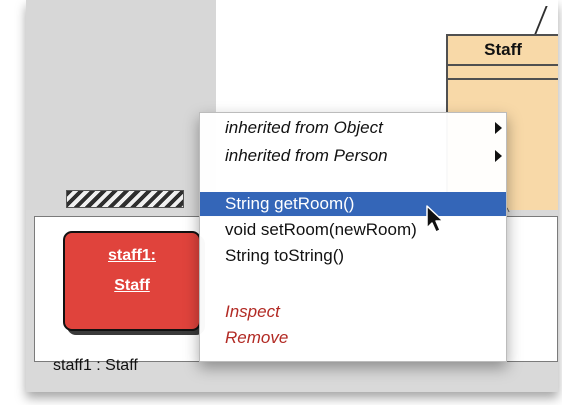 The height and width of the screenshot is (405, 562). Describe the element at coordinates (290, 203) in the screenshot. I see `menu-item-label: String getRoom()` at that location.